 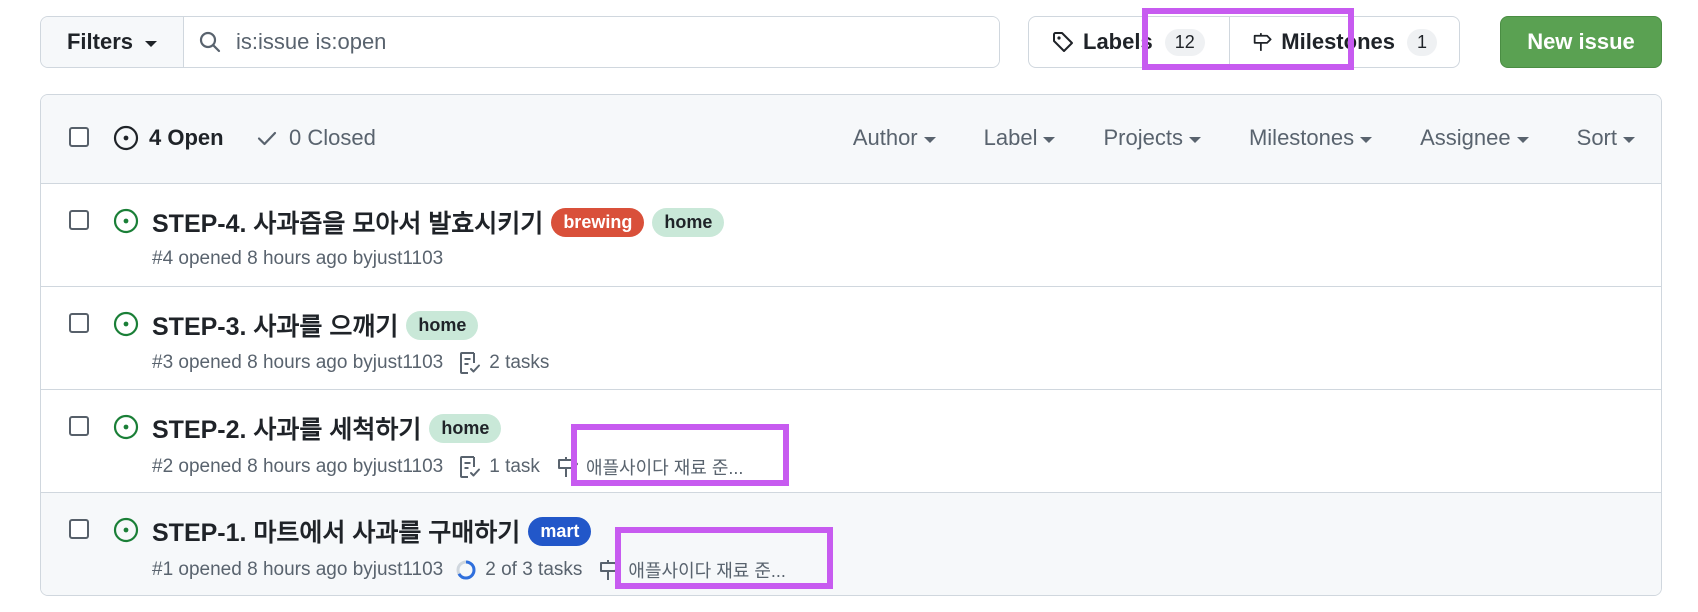 What do you see at coordinates (1063, 42) in the screenshot?
I see `tag-icon` at bounding box center [1063, 42].